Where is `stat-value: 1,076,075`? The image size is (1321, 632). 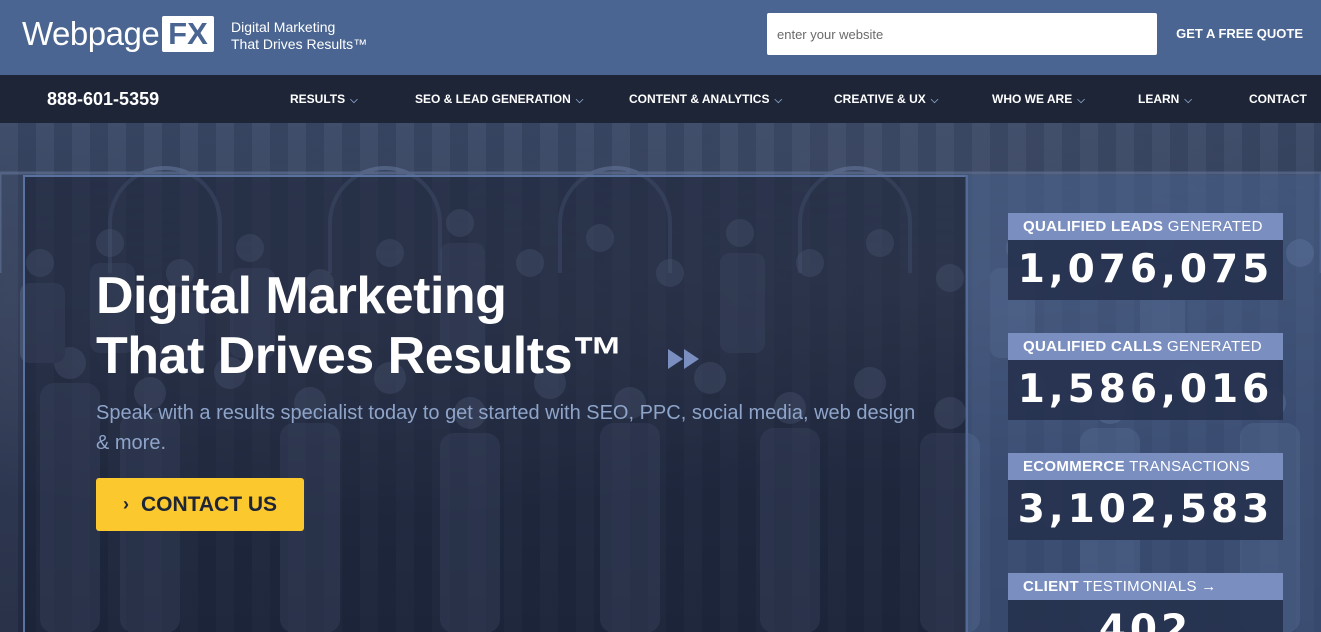
stat-value: 1,076,075 is located at coordinates (1145, 270).